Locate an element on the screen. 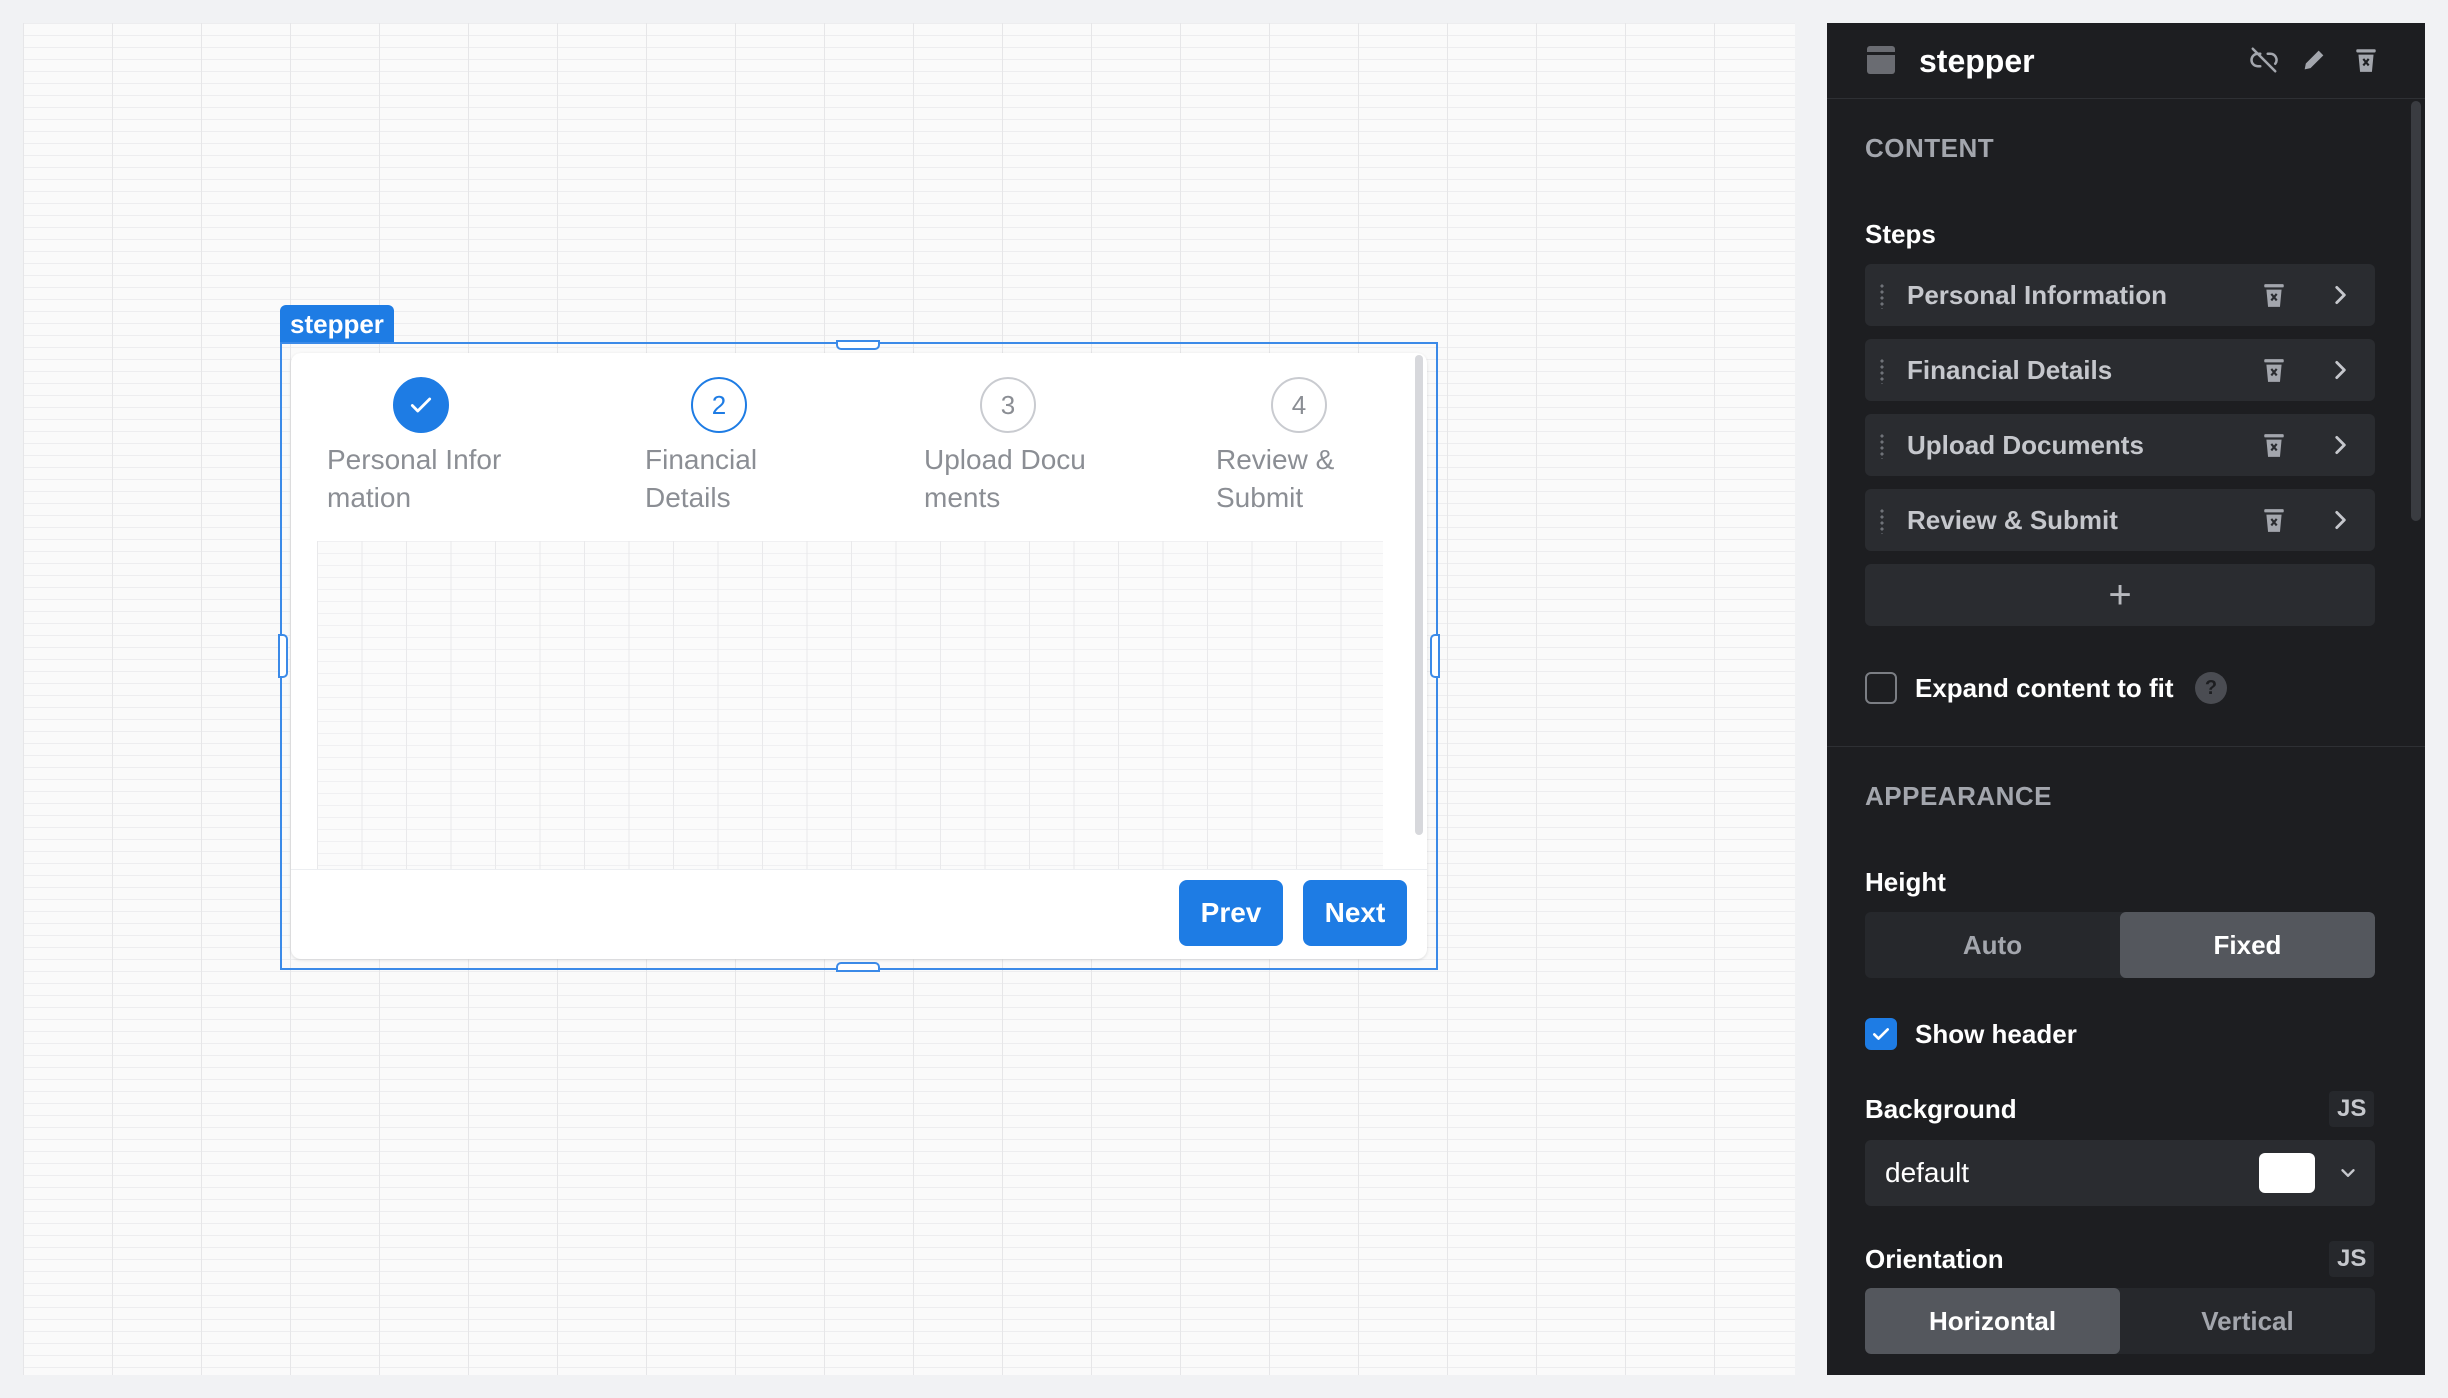  unlink-icon is located at coordinates (2264, 60).